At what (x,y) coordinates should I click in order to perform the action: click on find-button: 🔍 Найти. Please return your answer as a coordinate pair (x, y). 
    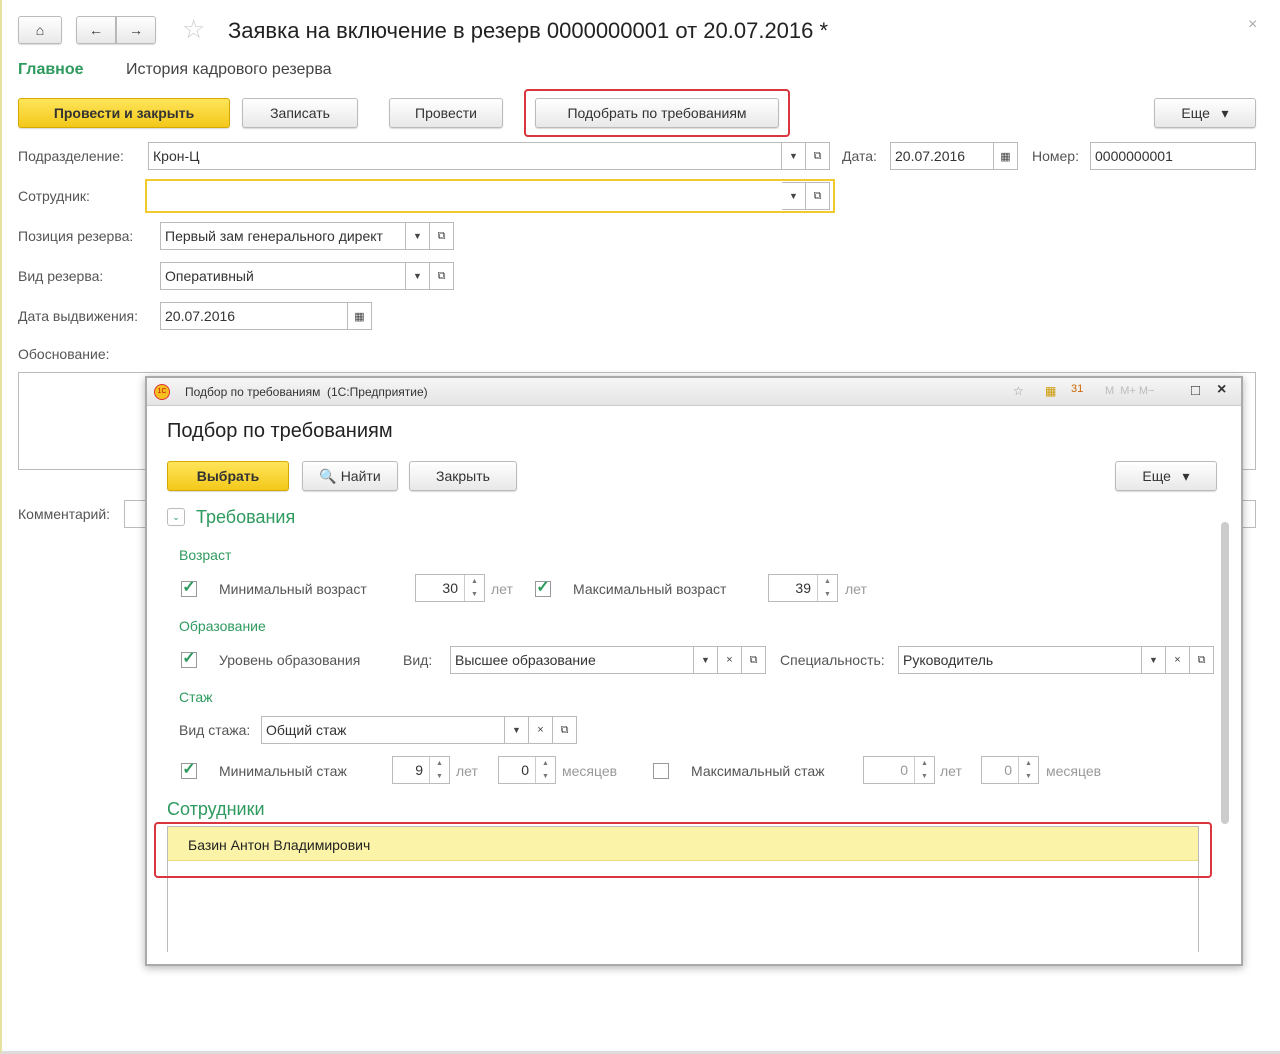
    Looking at the image, I should click on (350, 476).